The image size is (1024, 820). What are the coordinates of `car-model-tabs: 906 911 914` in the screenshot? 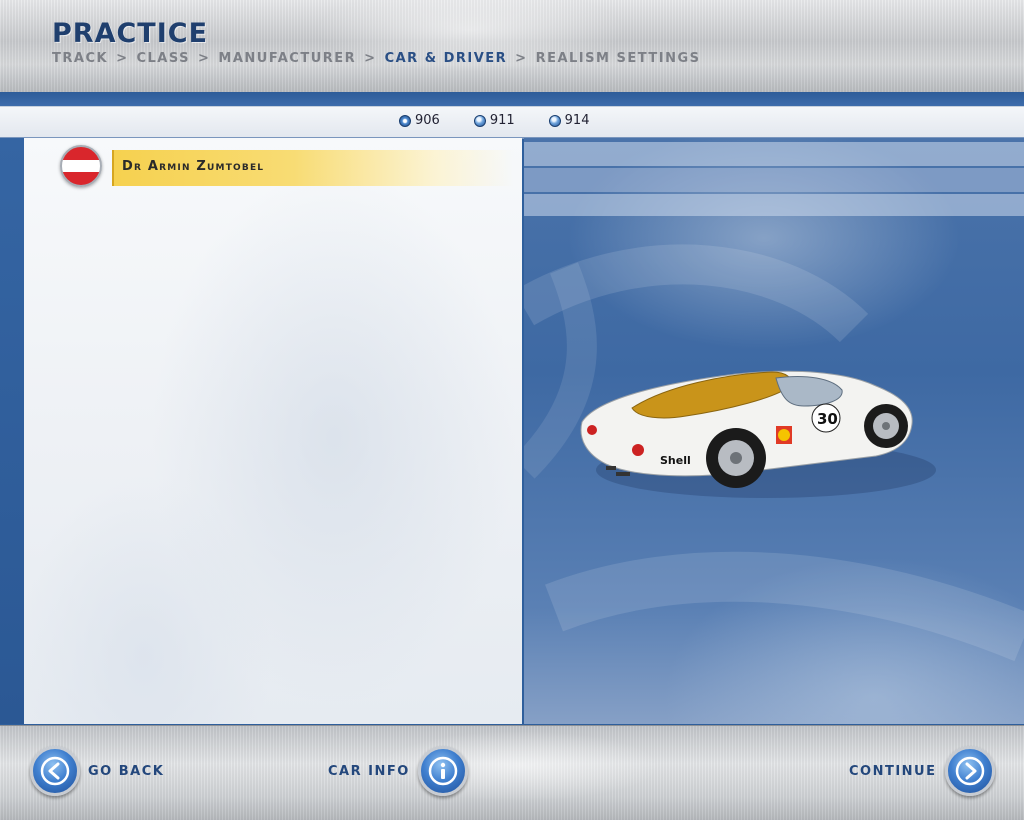 It's located at (494, 120).